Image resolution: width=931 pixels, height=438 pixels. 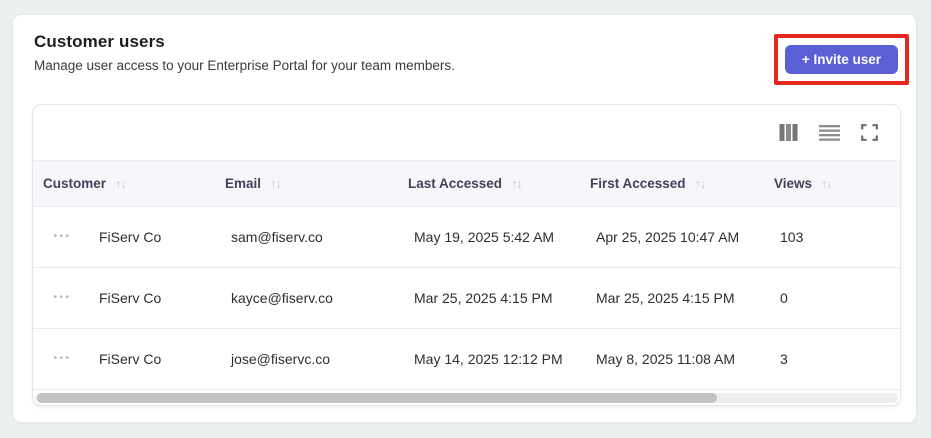 I want to click on column-header-label: Views, so click(x=793, y=183).